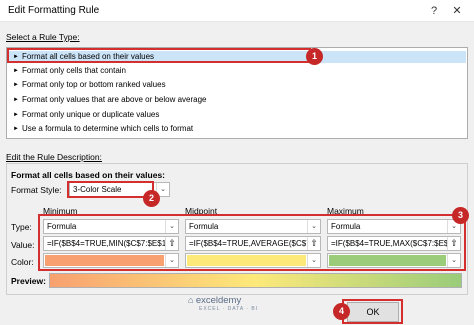  Describe the element at coordinates (21, 227) in the screenshot. I see `type-row-label: Type:` at that location.